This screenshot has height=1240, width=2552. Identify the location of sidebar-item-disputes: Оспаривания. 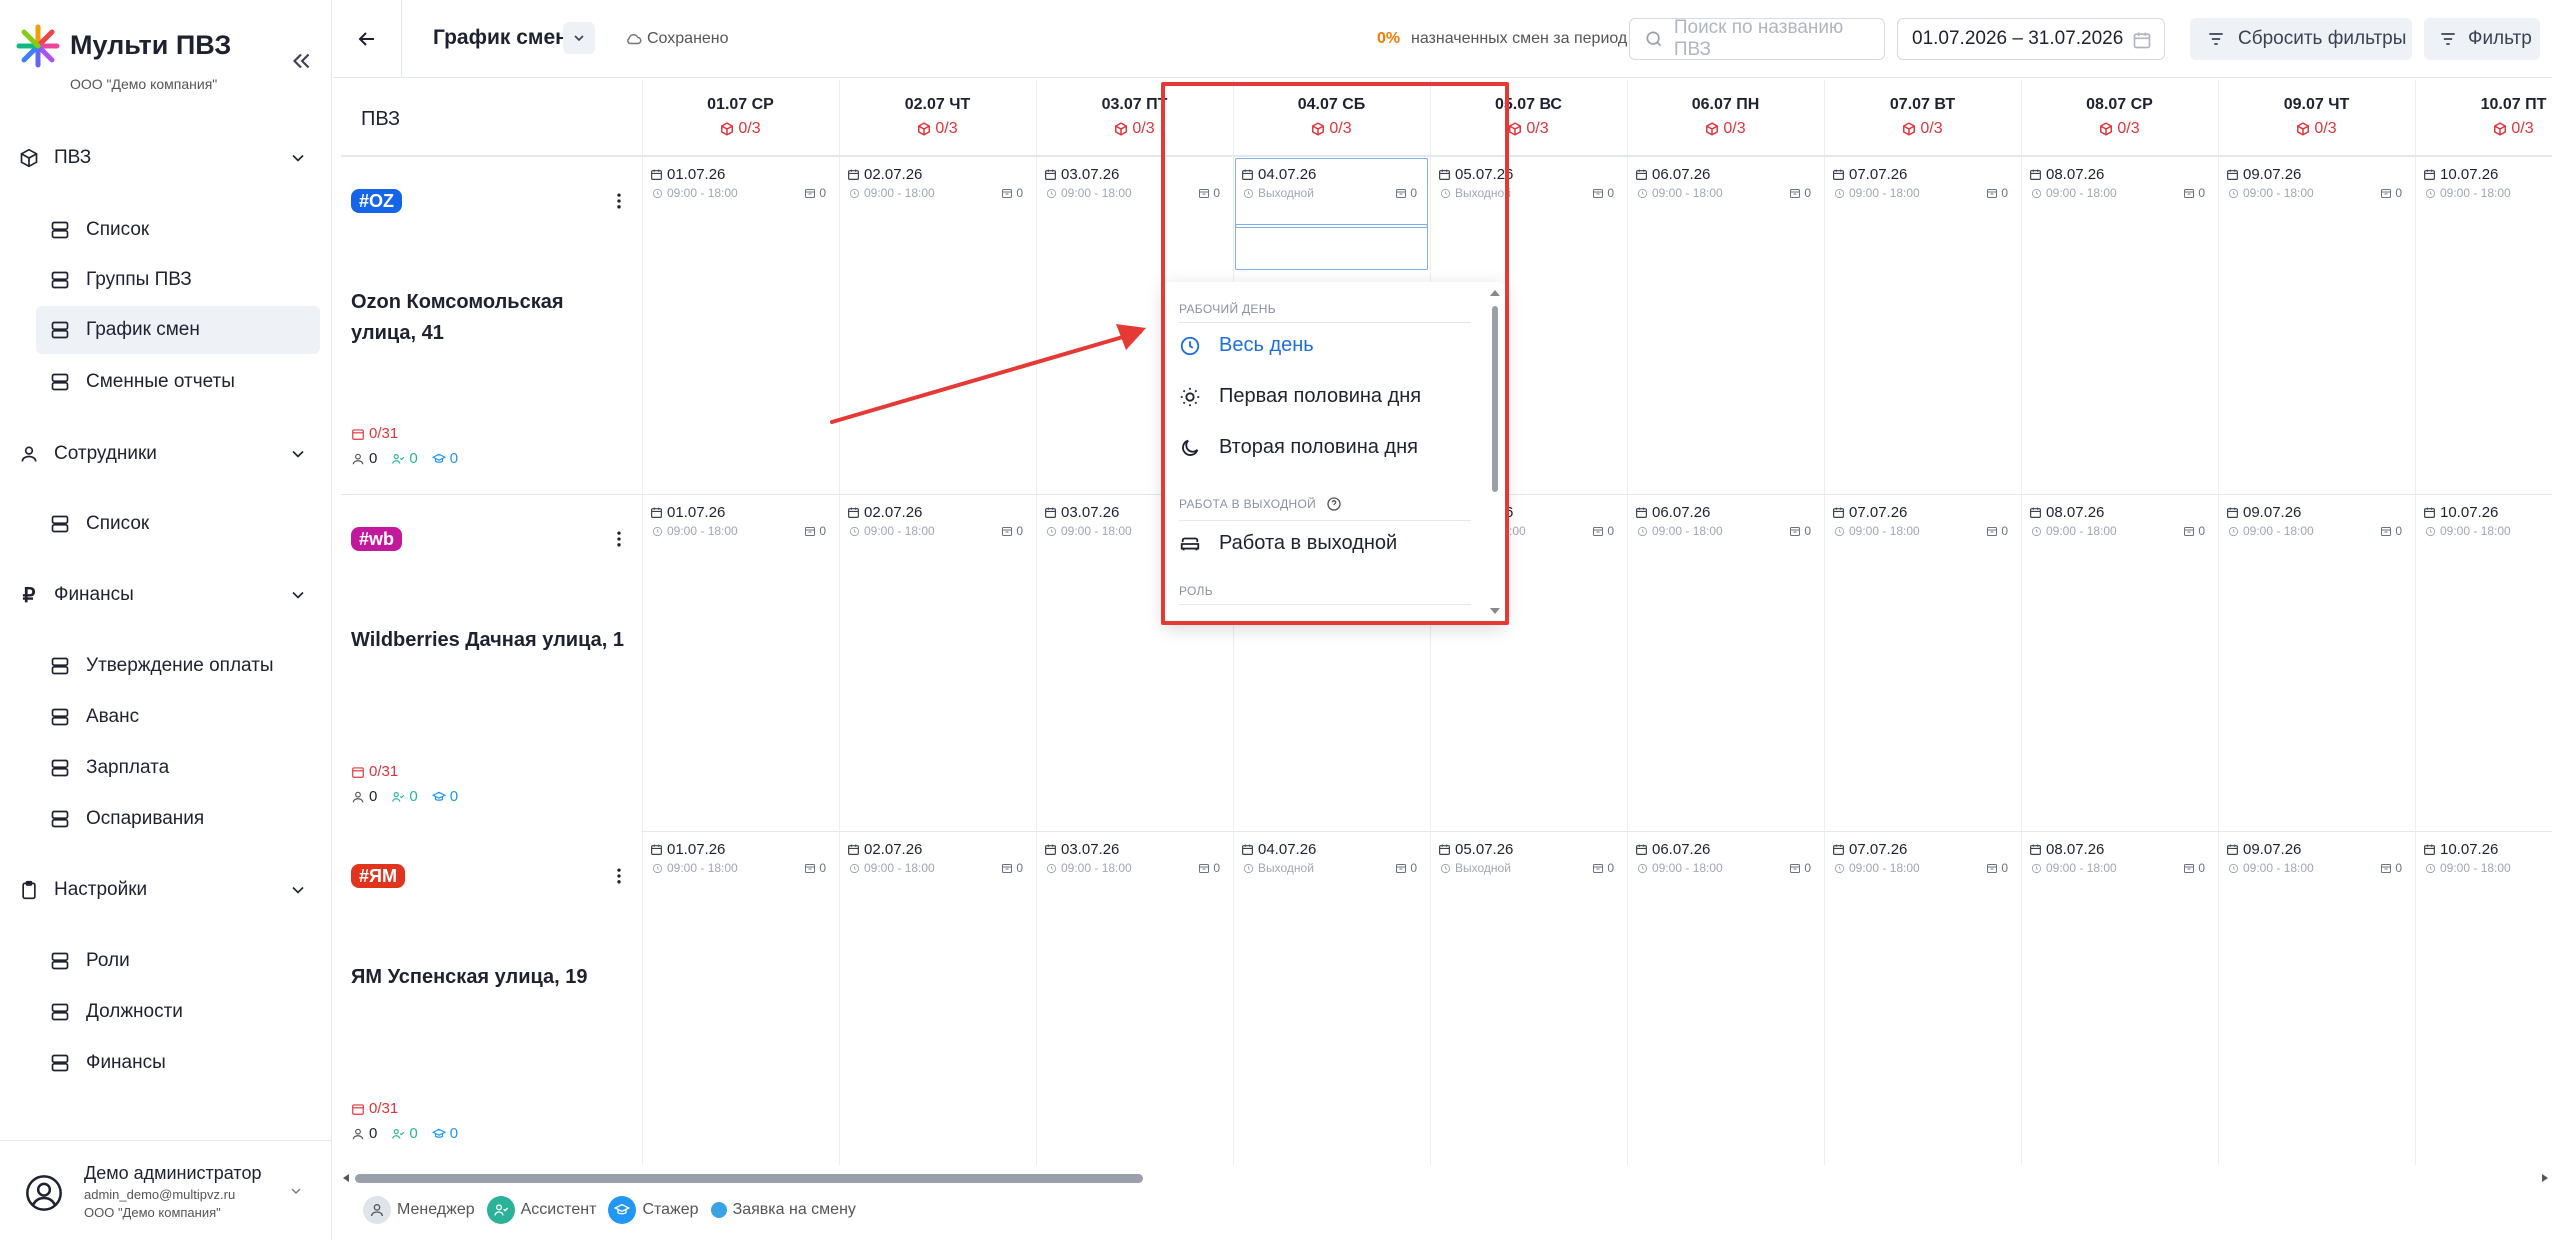
(178, 819).